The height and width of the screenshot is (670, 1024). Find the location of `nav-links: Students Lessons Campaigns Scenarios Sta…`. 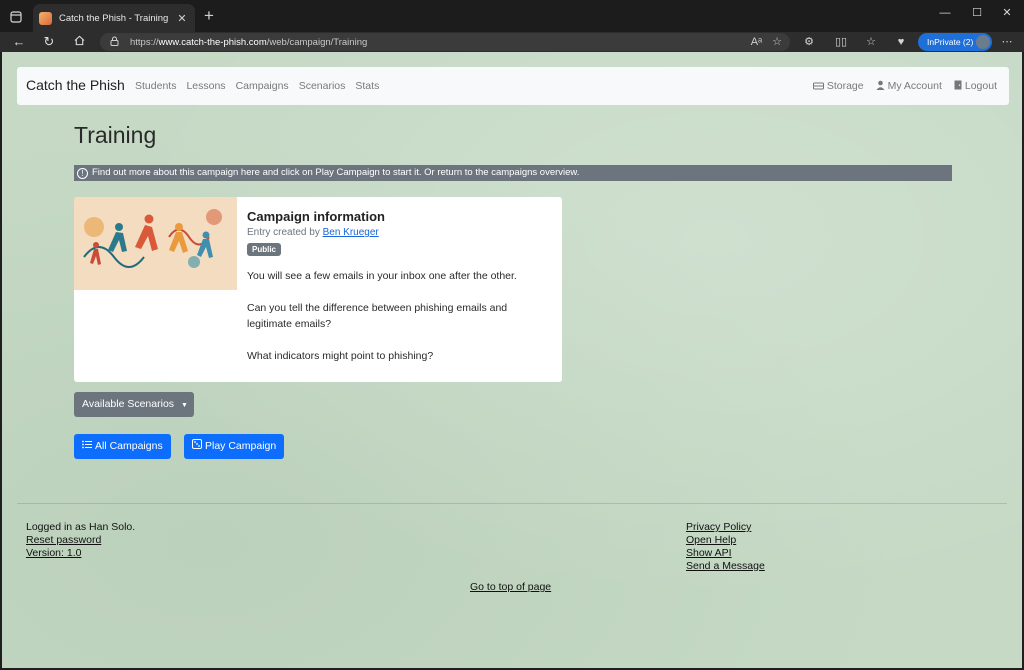

nav-links: Students Lessons Campaigns Scenarios Sta… is located at coordinates (257, 86).